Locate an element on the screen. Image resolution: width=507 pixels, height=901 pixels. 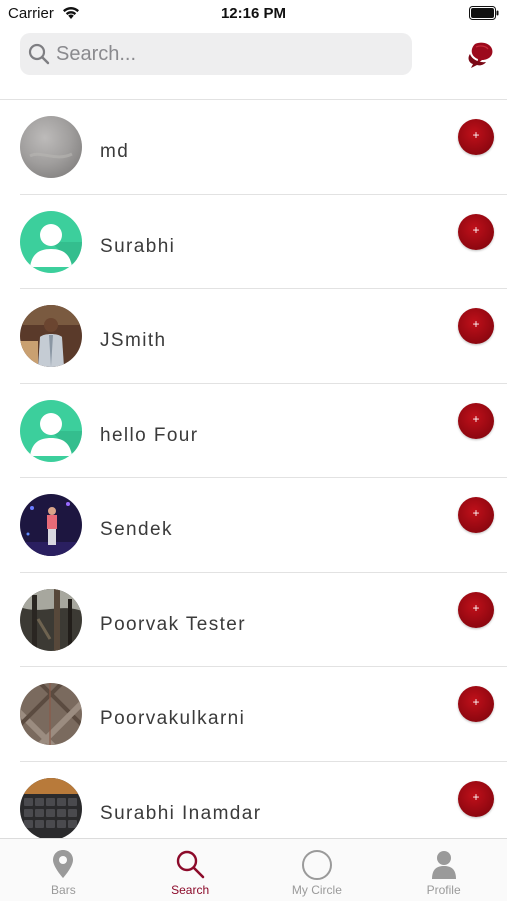
user-name: md is located at coordinates (115, 151).